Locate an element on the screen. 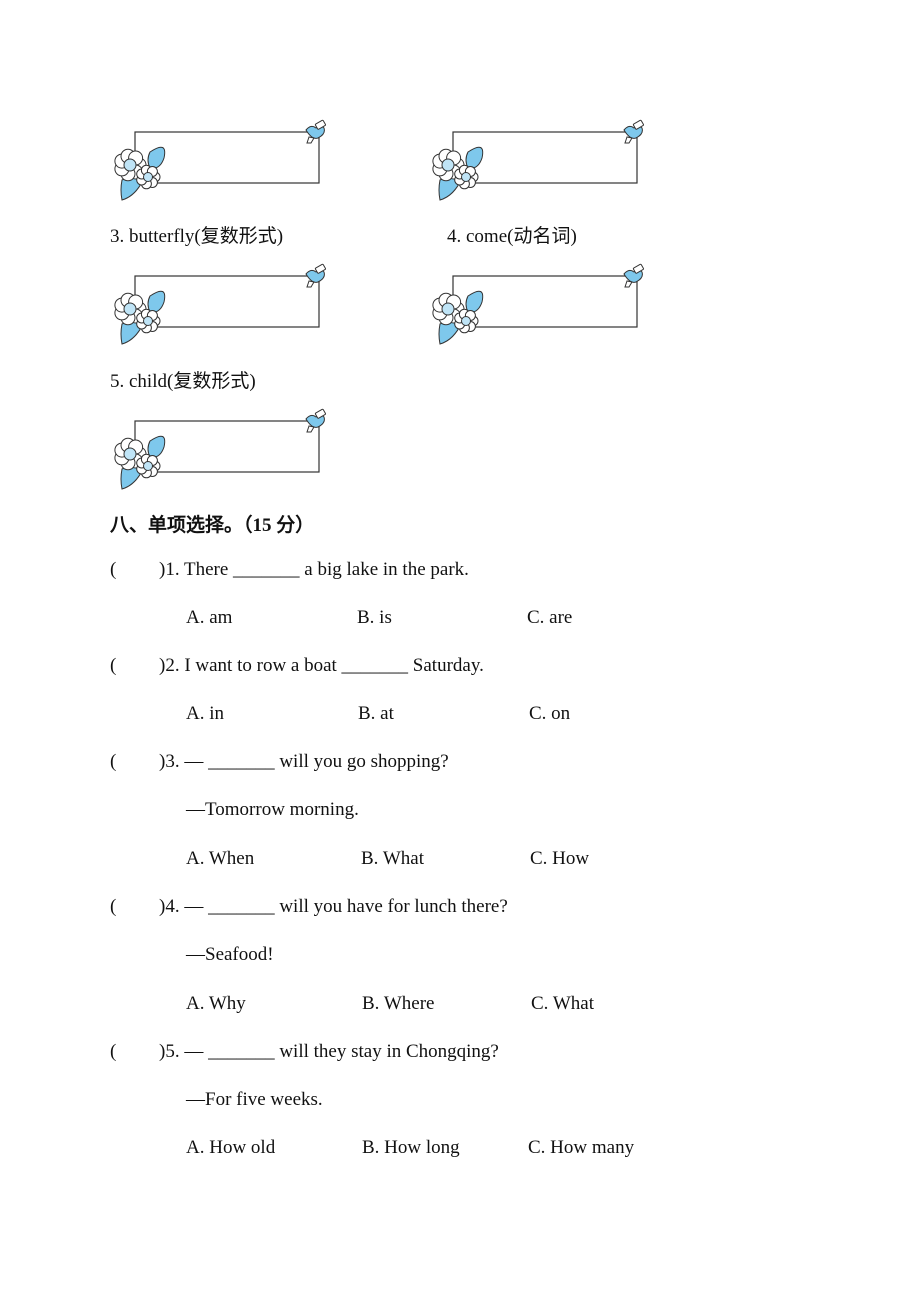 This screenshot has width=920, height=1302. question-5-paren: ( is located at coordinates (113, 1052).